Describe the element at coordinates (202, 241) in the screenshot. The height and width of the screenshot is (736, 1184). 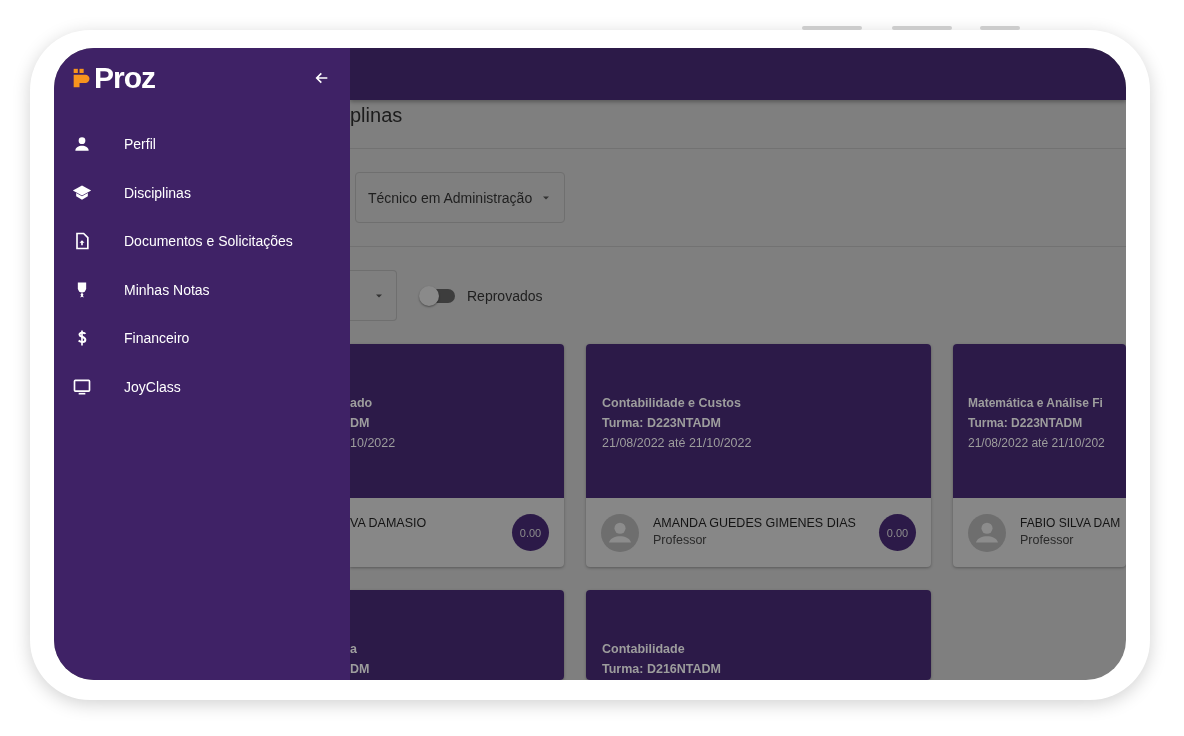
I see `sidebar-item: Documentos e Solicitações` at that location.